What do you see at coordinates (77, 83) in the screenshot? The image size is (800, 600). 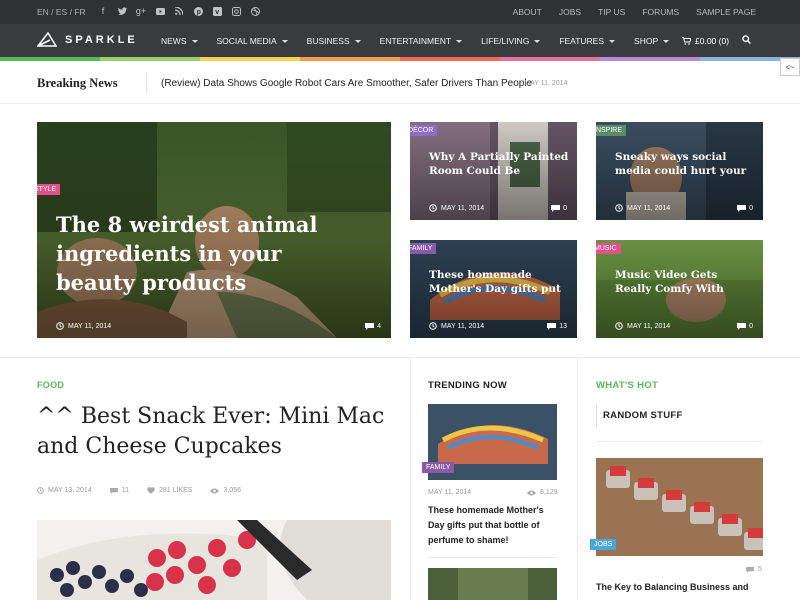 I see `breaking-news-label: Breaking News` at bounding box center [77, 83].